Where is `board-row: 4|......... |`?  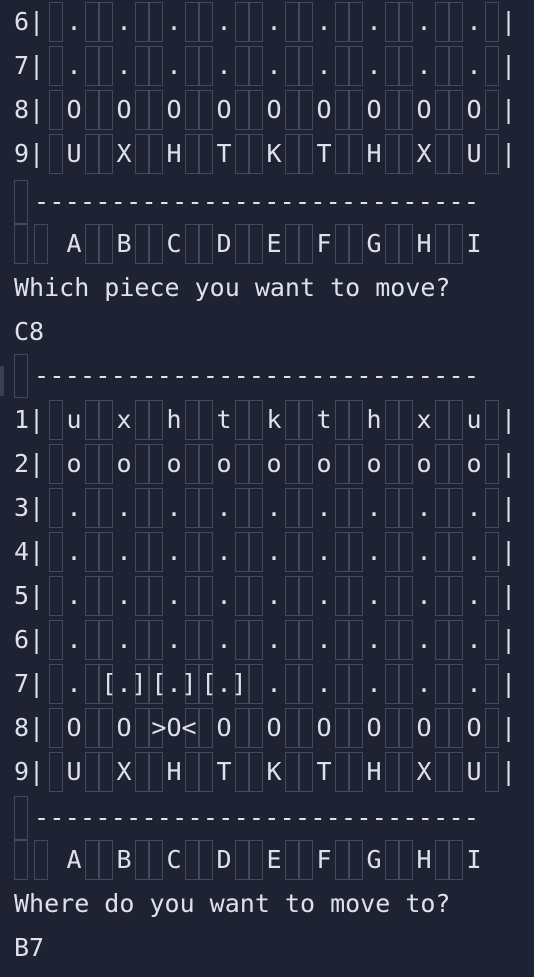
board-row: 4|......... | is located at coordinates (267, 552).